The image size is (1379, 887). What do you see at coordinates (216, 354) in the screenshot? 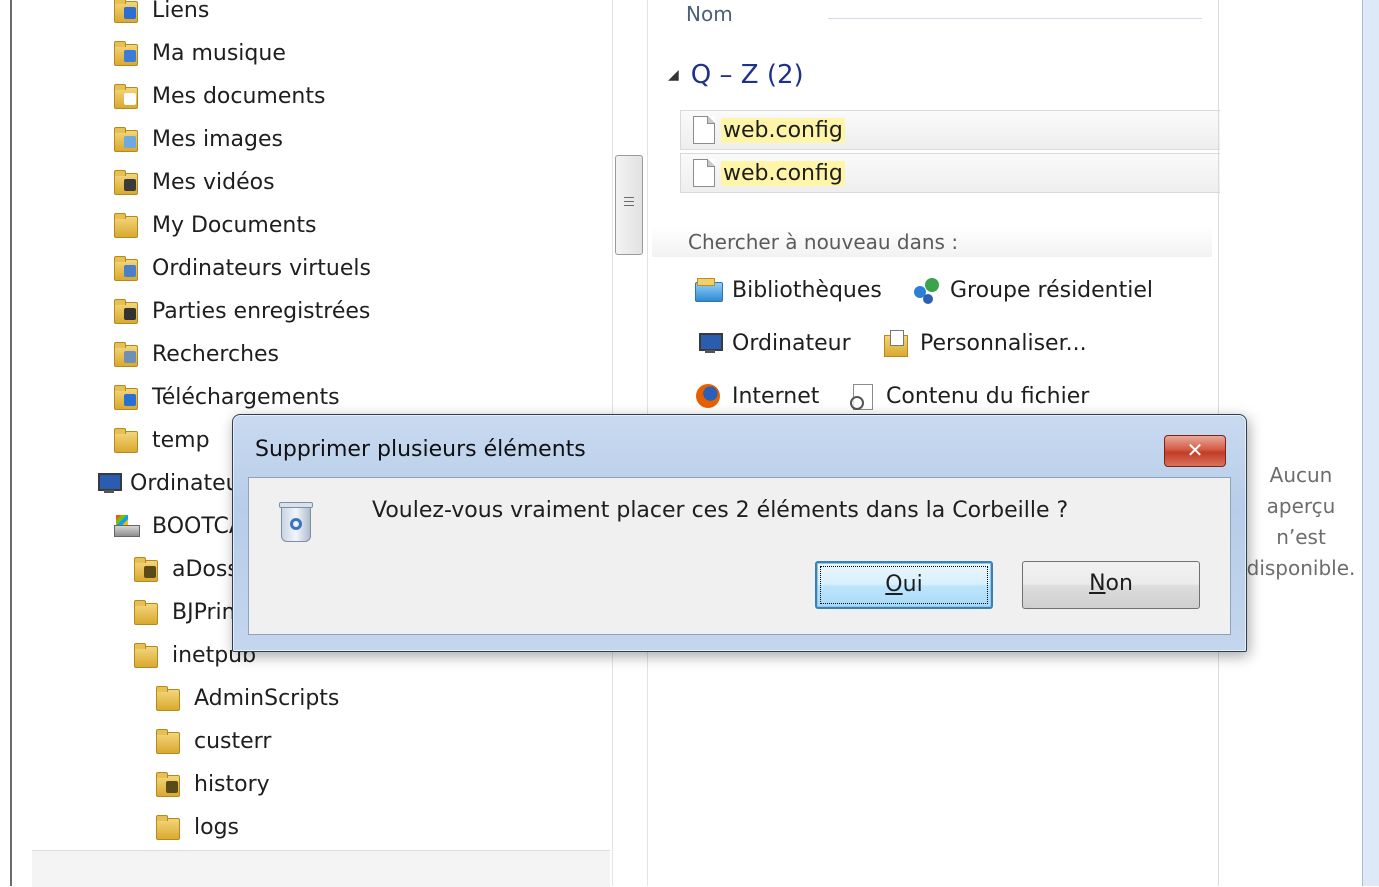
I see `tree-item-label: Recherches` at bounding box center [216, 354].